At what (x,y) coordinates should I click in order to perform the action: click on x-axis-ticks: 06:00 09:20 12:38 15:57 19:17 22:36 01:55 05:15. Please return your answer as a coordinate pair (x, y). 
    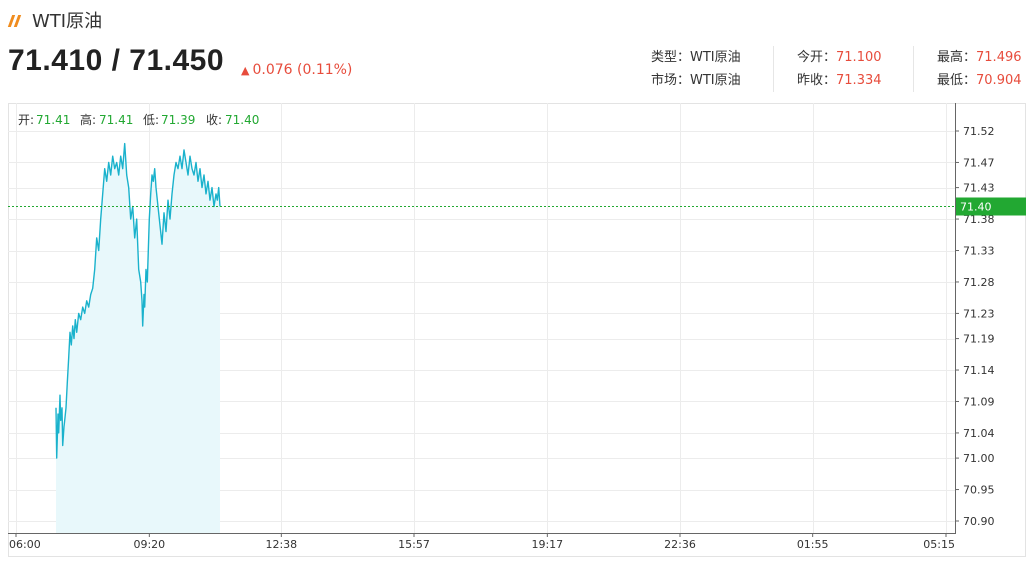
    Looking at the image, I should click on (482, 542).